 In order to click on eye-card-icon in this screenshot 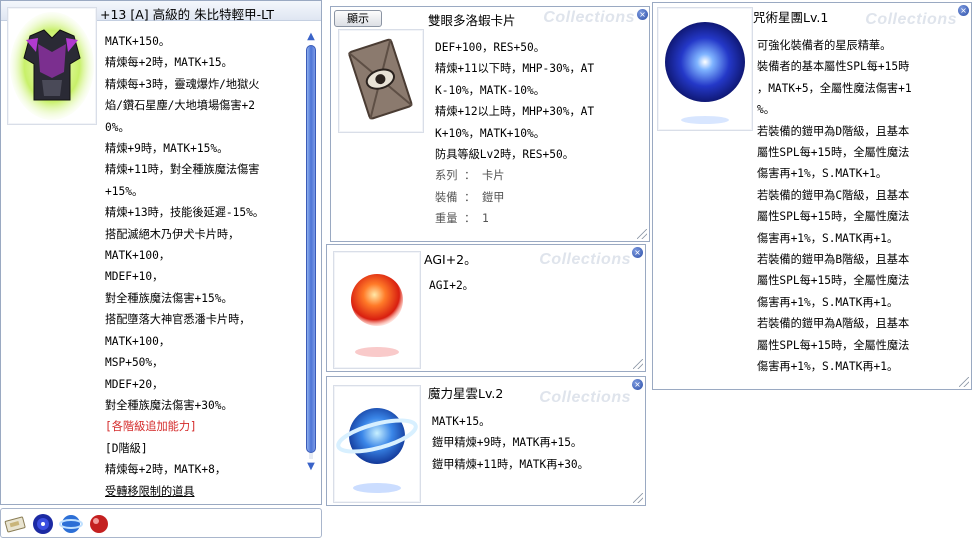, I will do `click(380, 79)`.